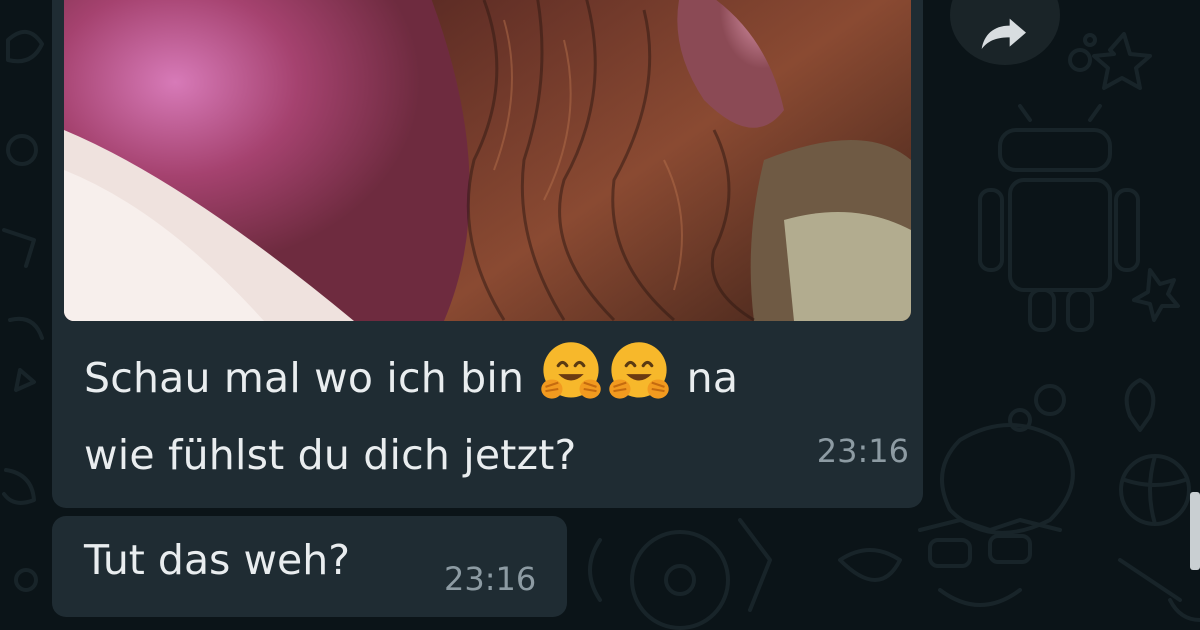 The width and height of the screenshot is (1200, 630). What do you see at coordinates (712, 378) in the screenshot?
I see `caption-text-part2: na` at bounding box center [712, 378].